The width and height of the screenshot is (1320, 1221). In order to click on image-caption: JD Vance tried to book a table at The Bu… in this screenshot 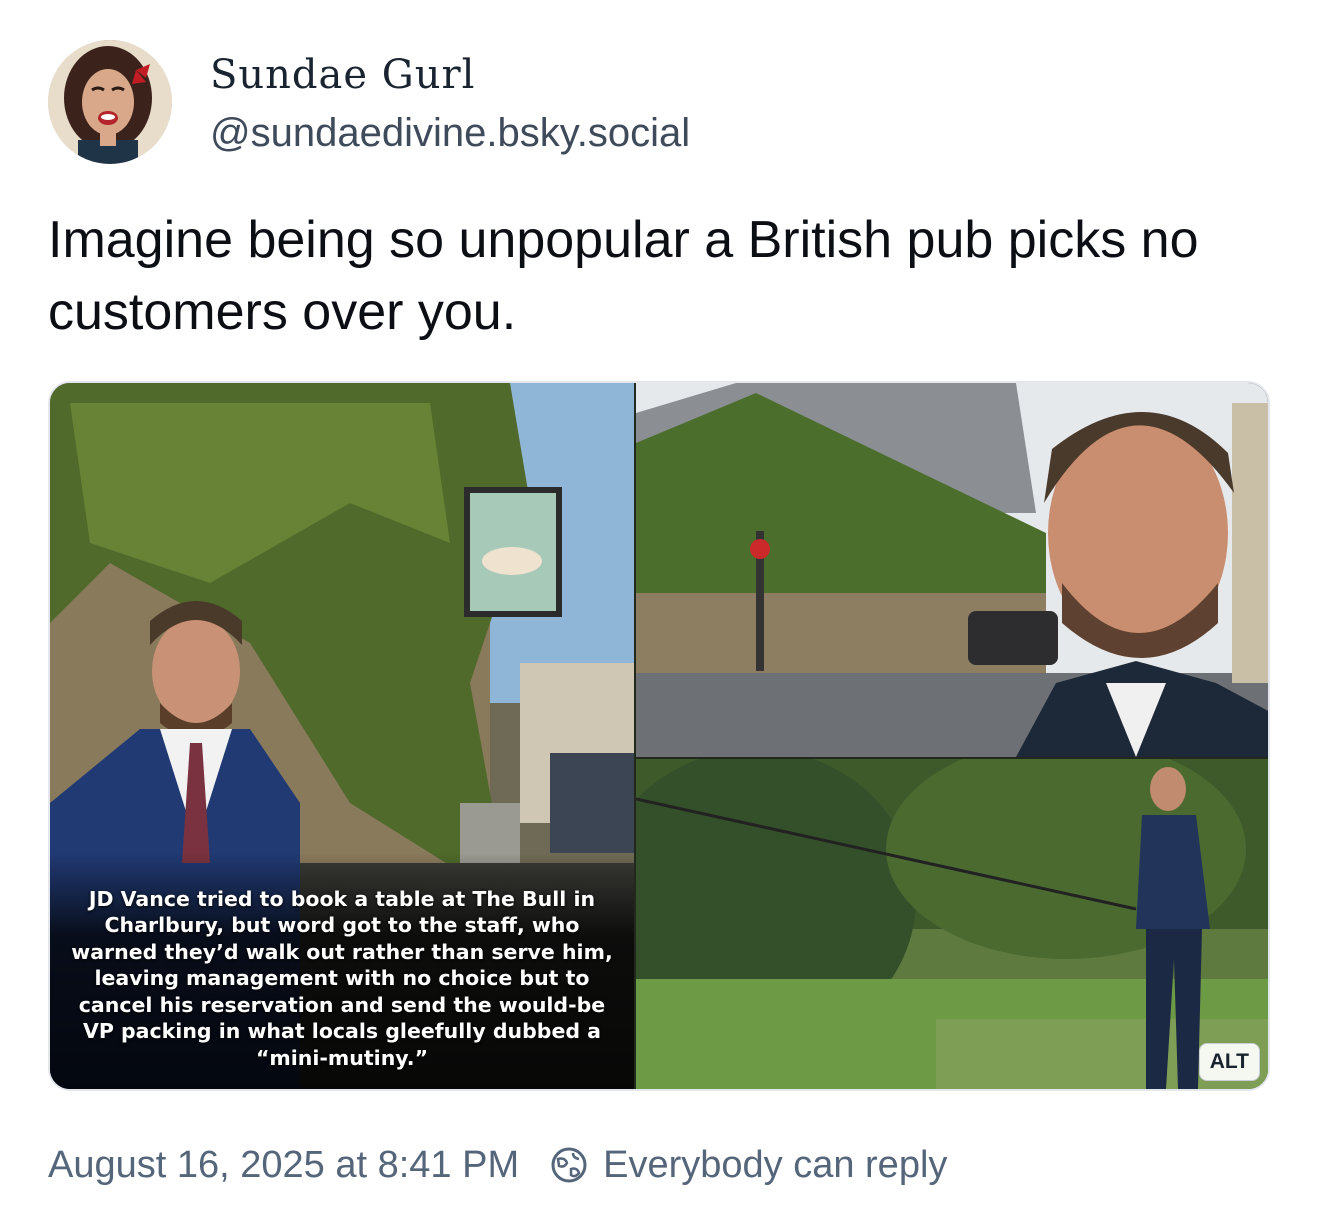, I will do `click(342, 978)`.